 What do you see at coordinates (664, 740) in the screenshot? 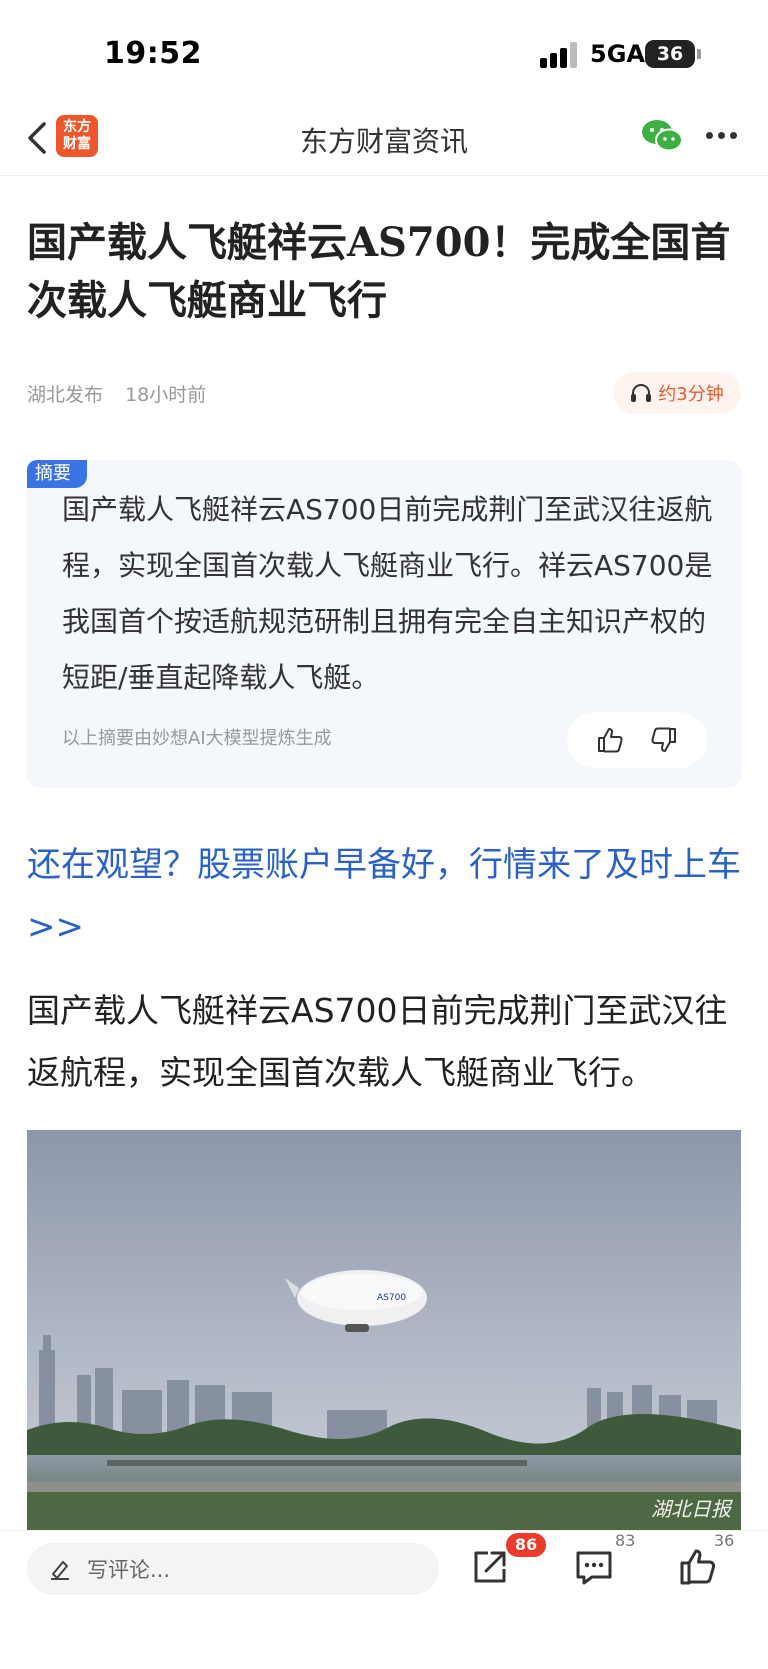
I see `thumbs-down-icon` at bounding box center [664, 740].